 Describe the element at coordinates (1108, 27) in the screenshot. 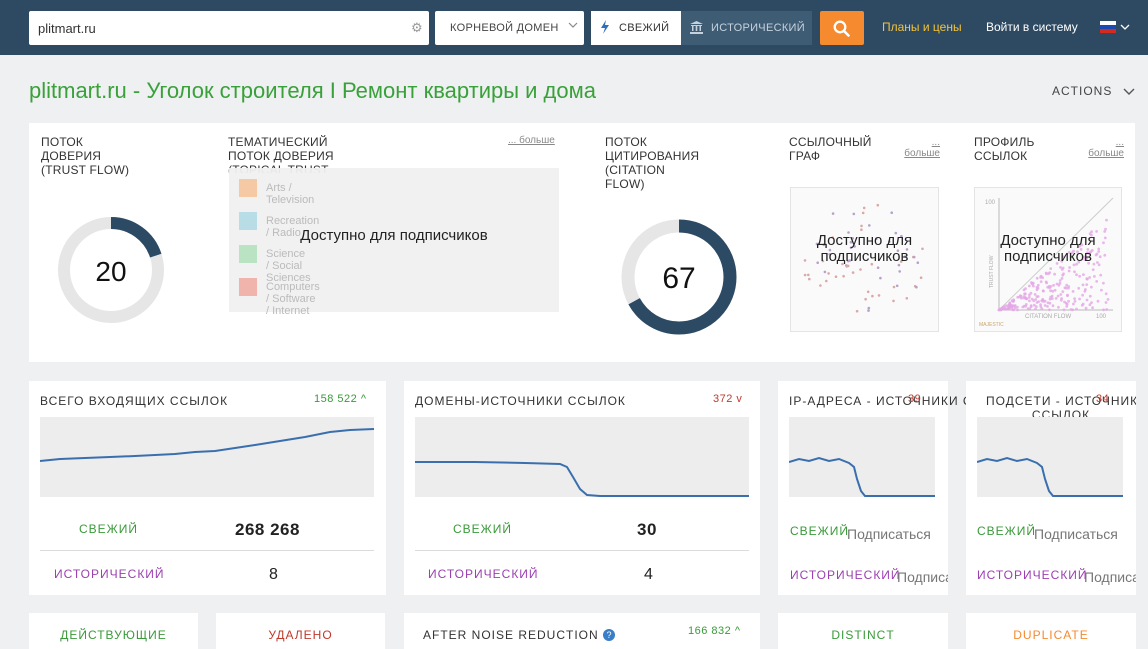

I see `flag-ru-icon` at that location.